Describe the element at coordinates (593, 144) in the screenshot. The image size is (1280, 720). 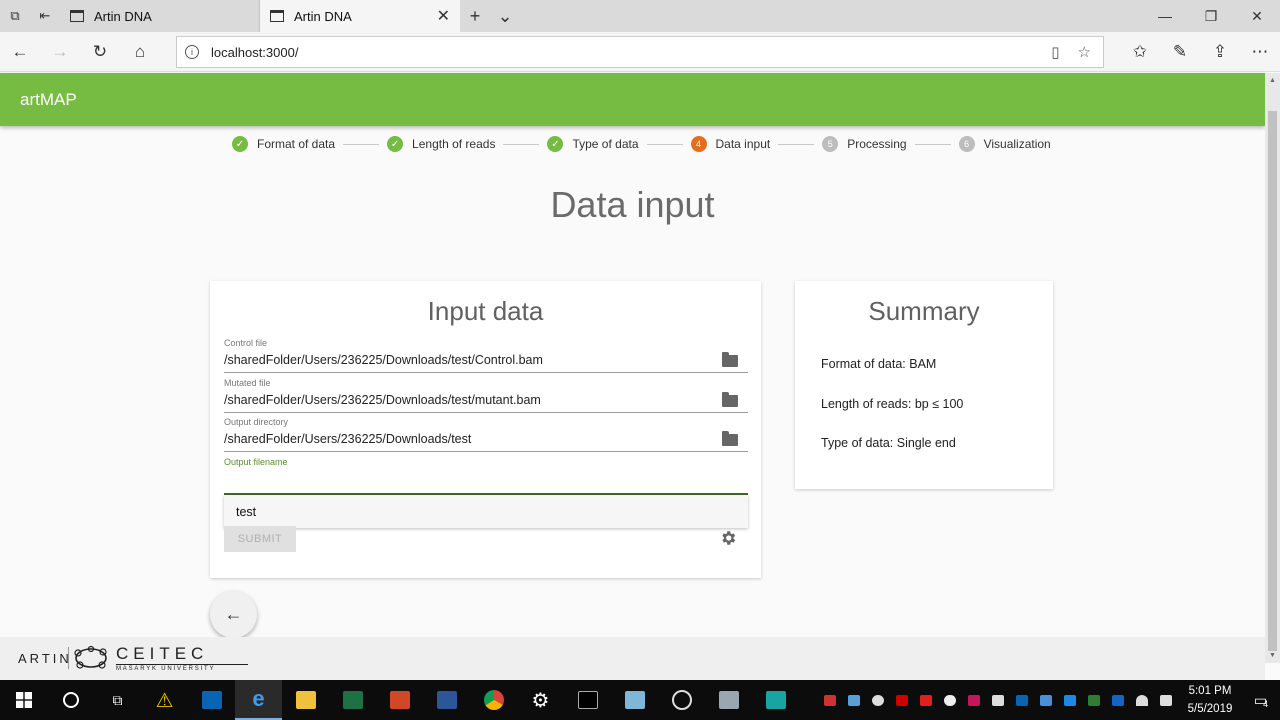
I see `step-type-of-data: ✓ Type of data` at that location.